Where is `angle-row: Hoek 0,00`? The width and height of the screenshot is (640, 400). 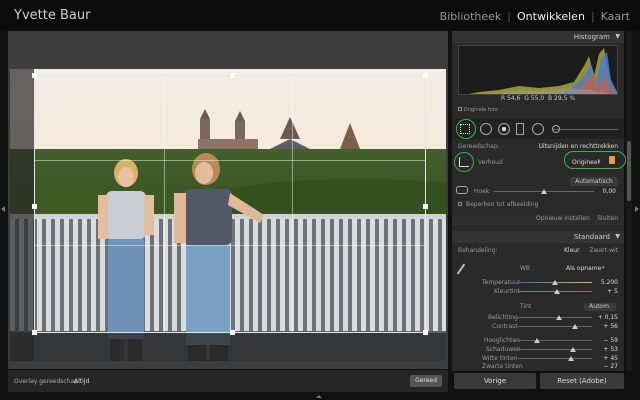 angle-row: Hoek 0,00 is located at coordinates (538, 193).